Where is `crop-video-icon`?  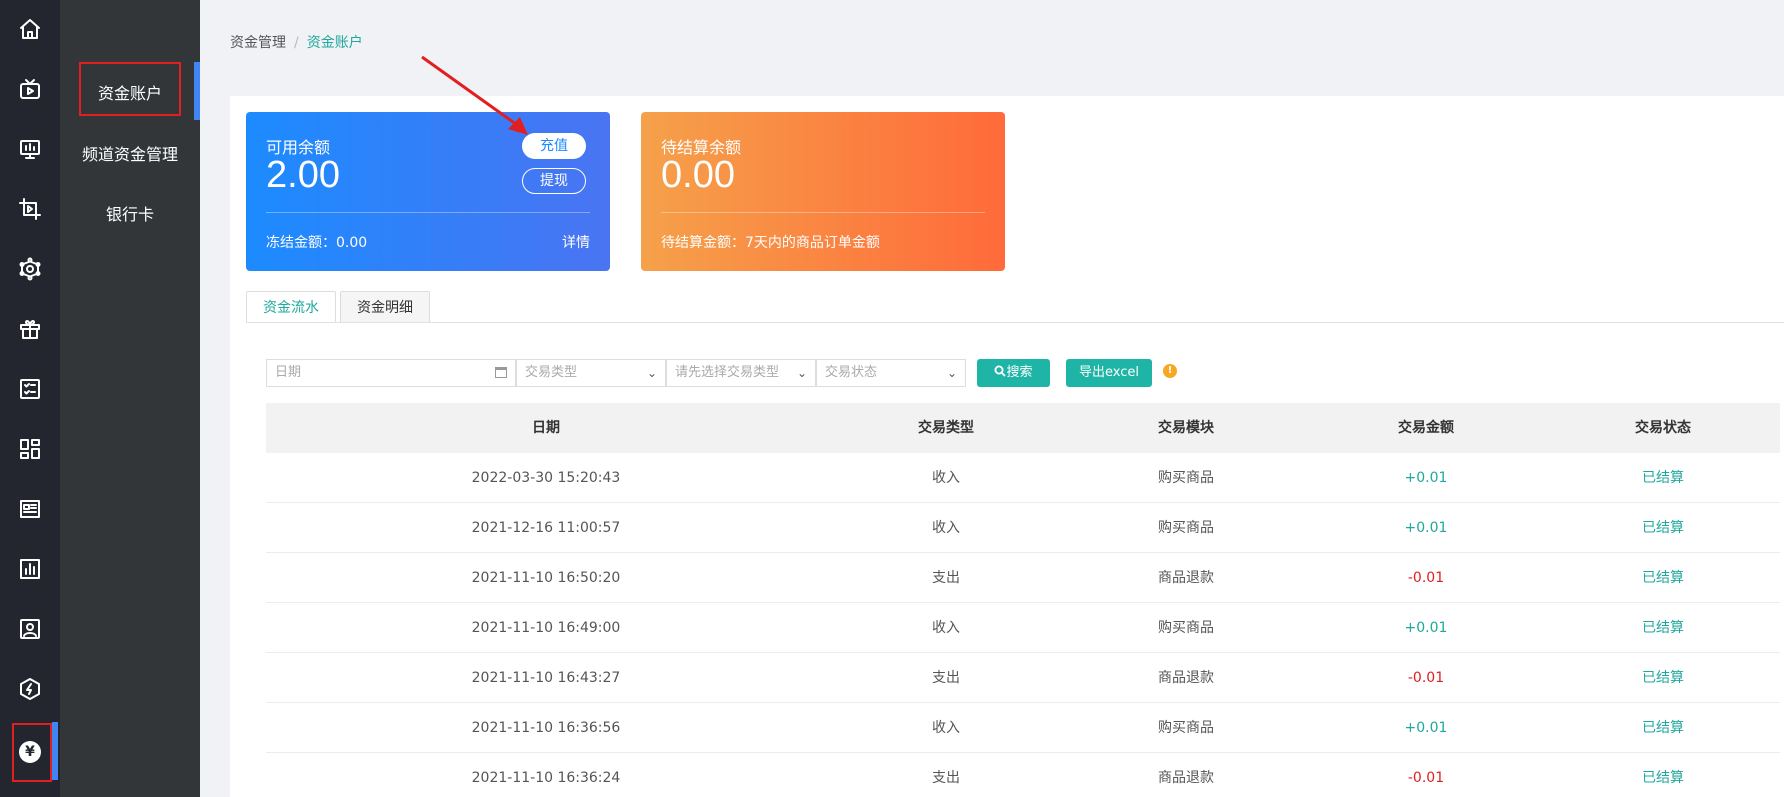
crop-video-icon is located at coordinates (30, 209).